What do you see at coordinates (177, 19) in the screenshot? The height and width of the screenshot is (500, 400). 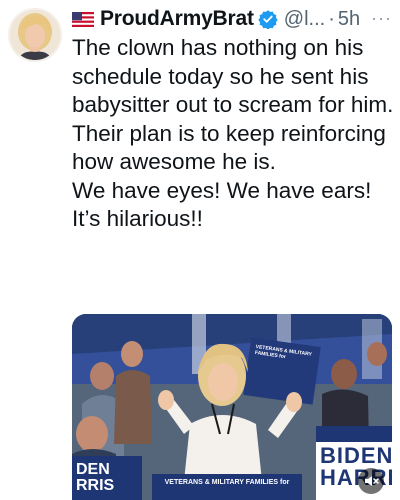 I see `display-name: ProudArmyBrat` at bounding box center [177, 19].